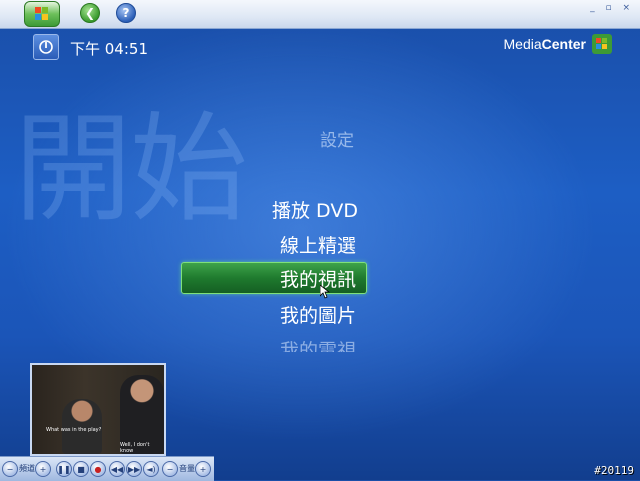 Image resolution: width=640 pixels, height=481 pixels. What do you see at coordinates (135, 448) in the screenshot?
I see `preview-subtitle-right: Well, I don't know` at bounding box center [135, 448].